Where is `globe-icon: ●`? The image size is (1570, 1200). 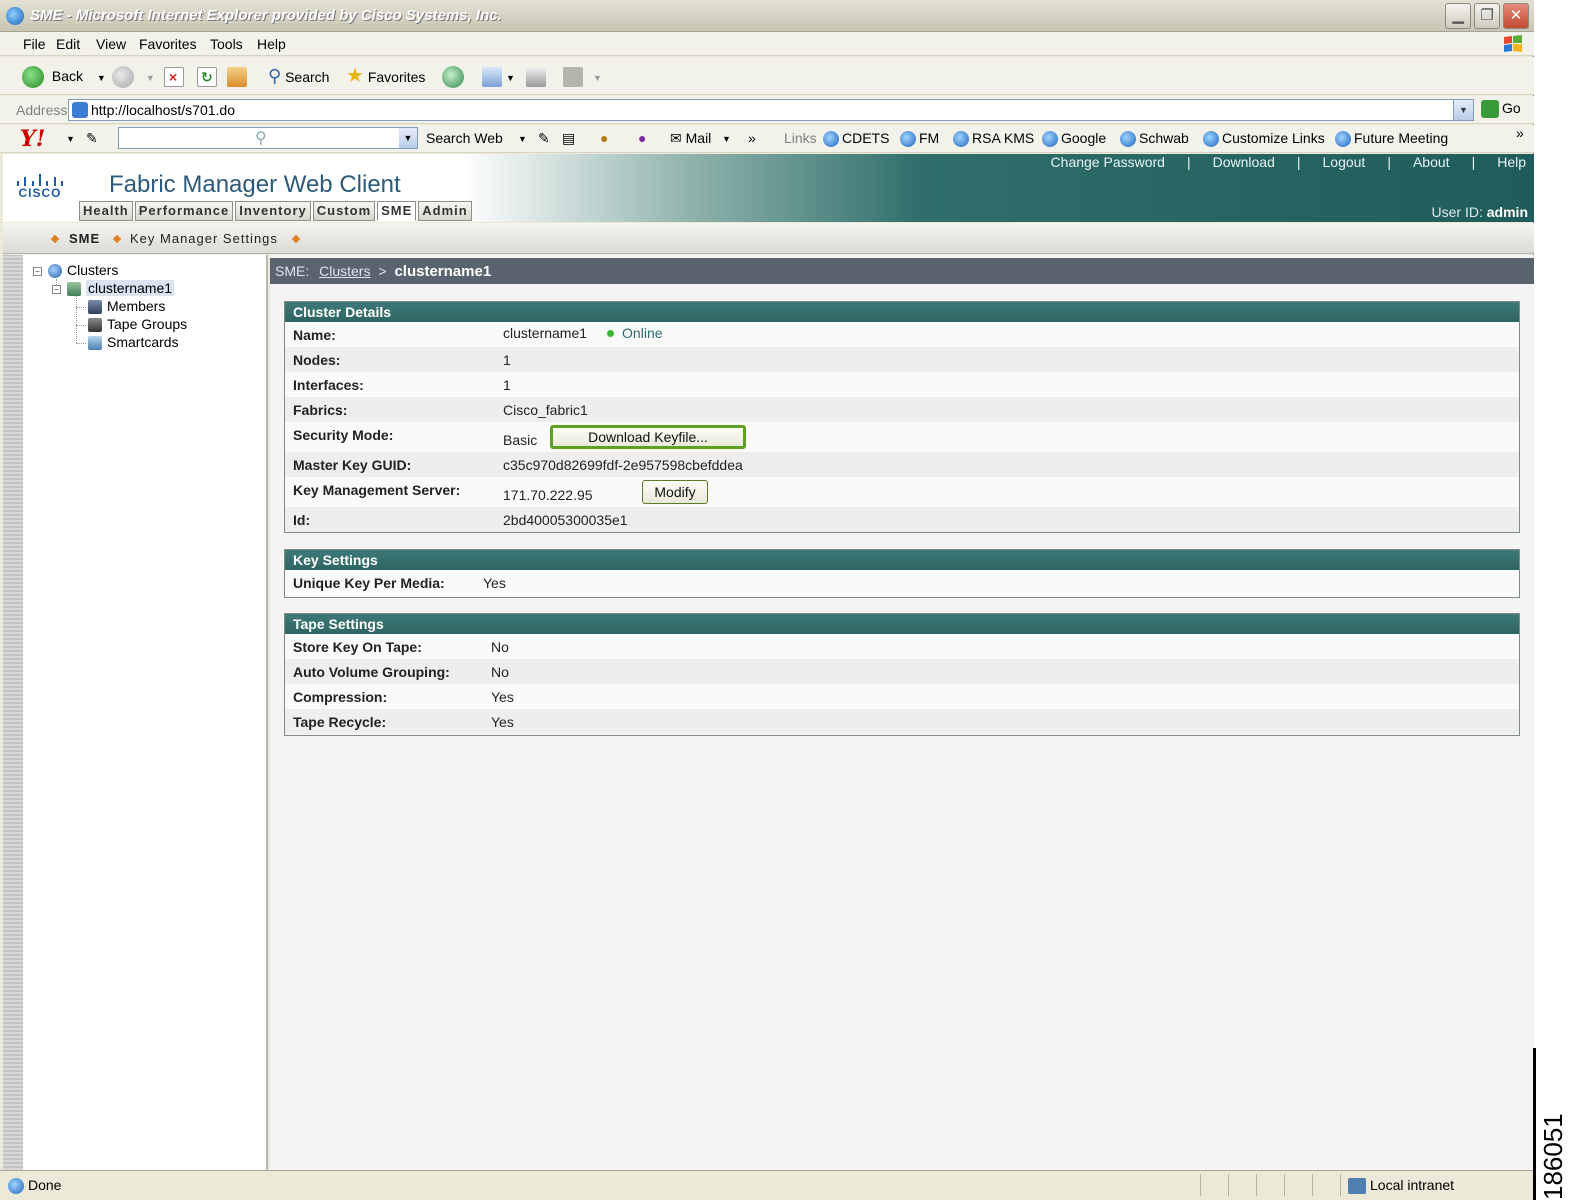
globe-icon: ● is located at coordinates (604, 138).